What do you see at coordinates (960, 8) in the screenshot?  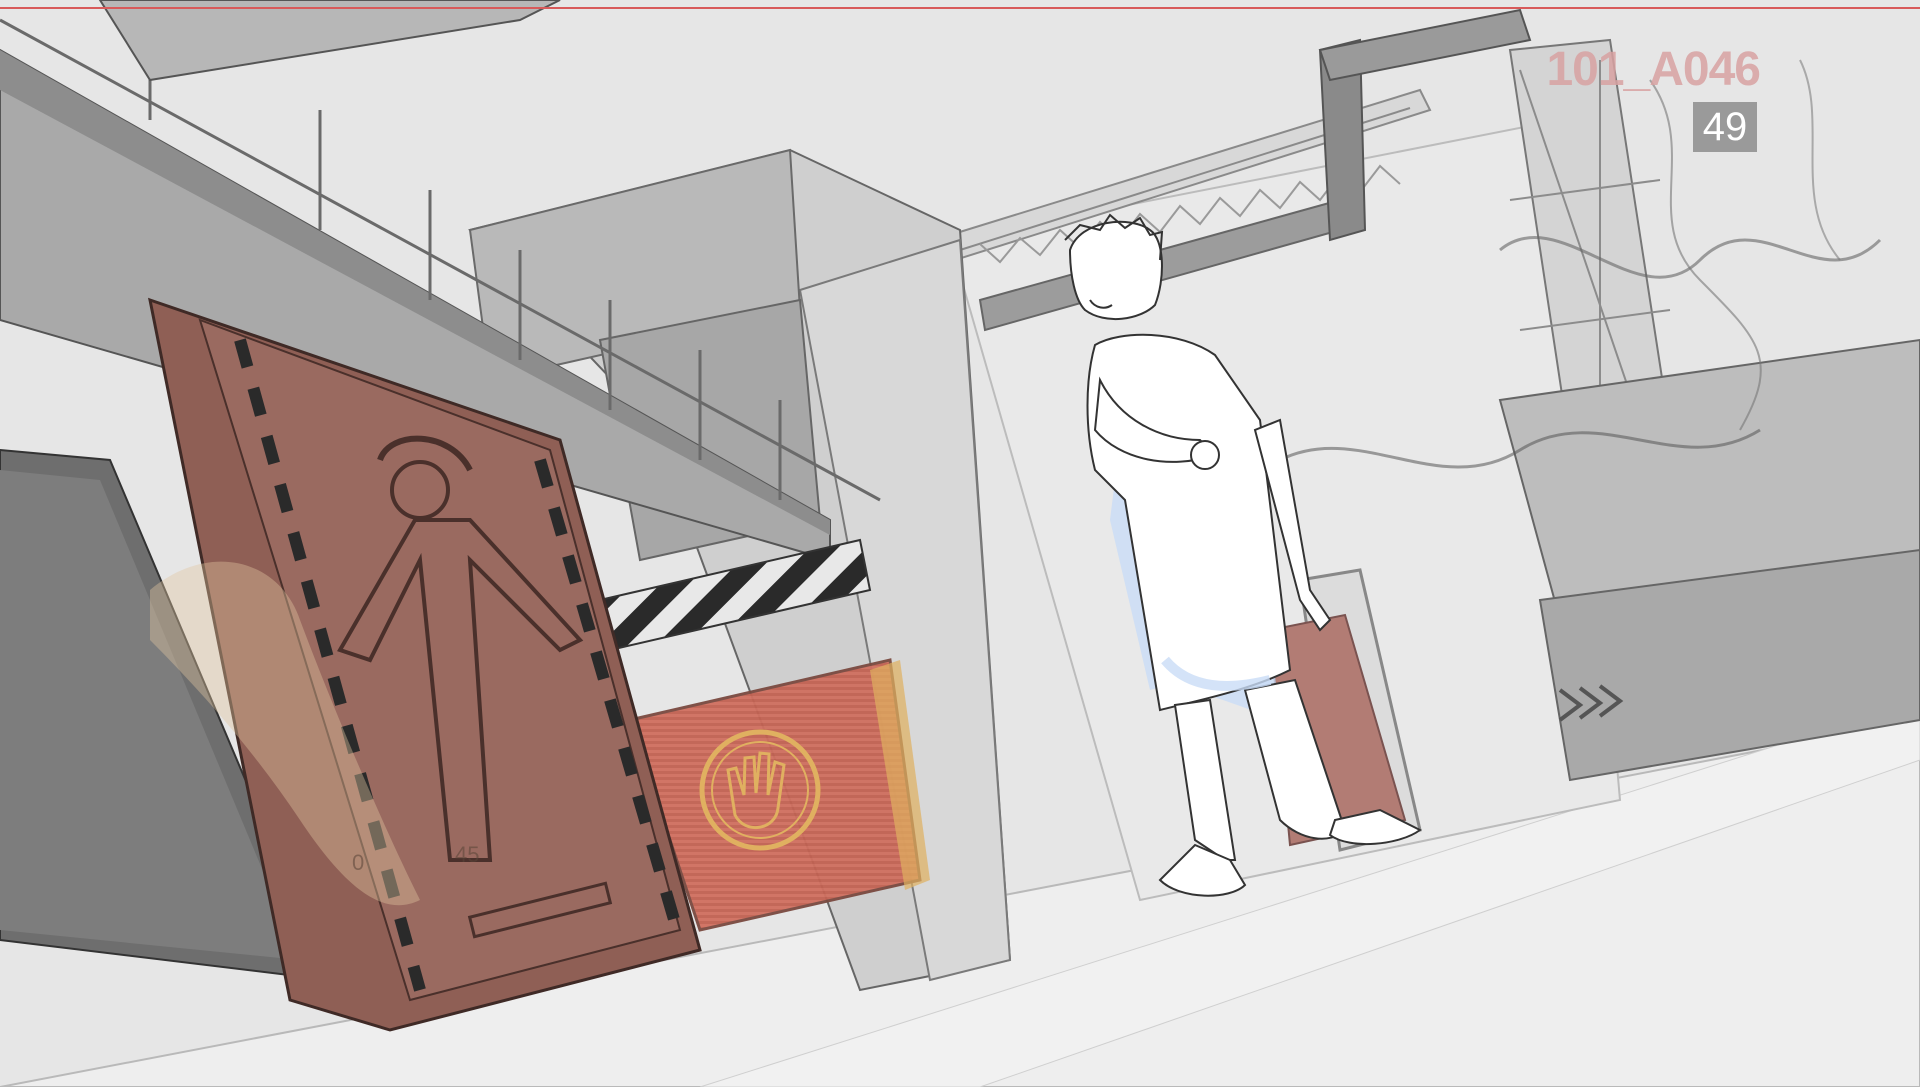 I see `frame-top-border` at bounding box center [960, 8].